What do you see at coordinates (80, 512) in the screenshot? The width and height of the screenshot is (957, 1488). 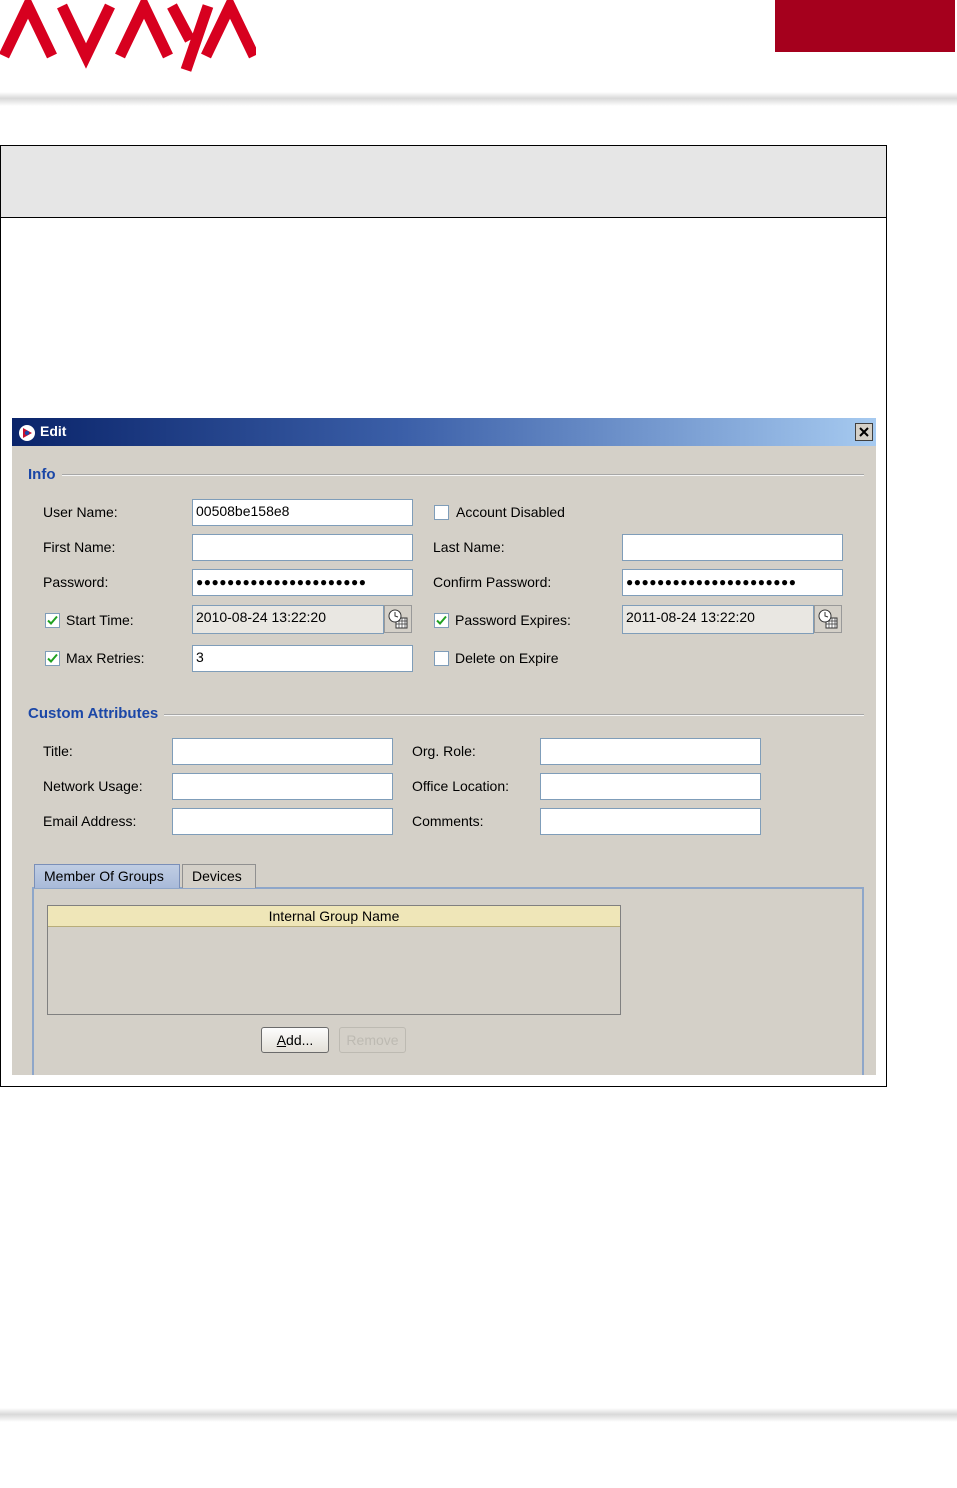 I see `user-name-label: User Name:` at bounding box center [80, 512].